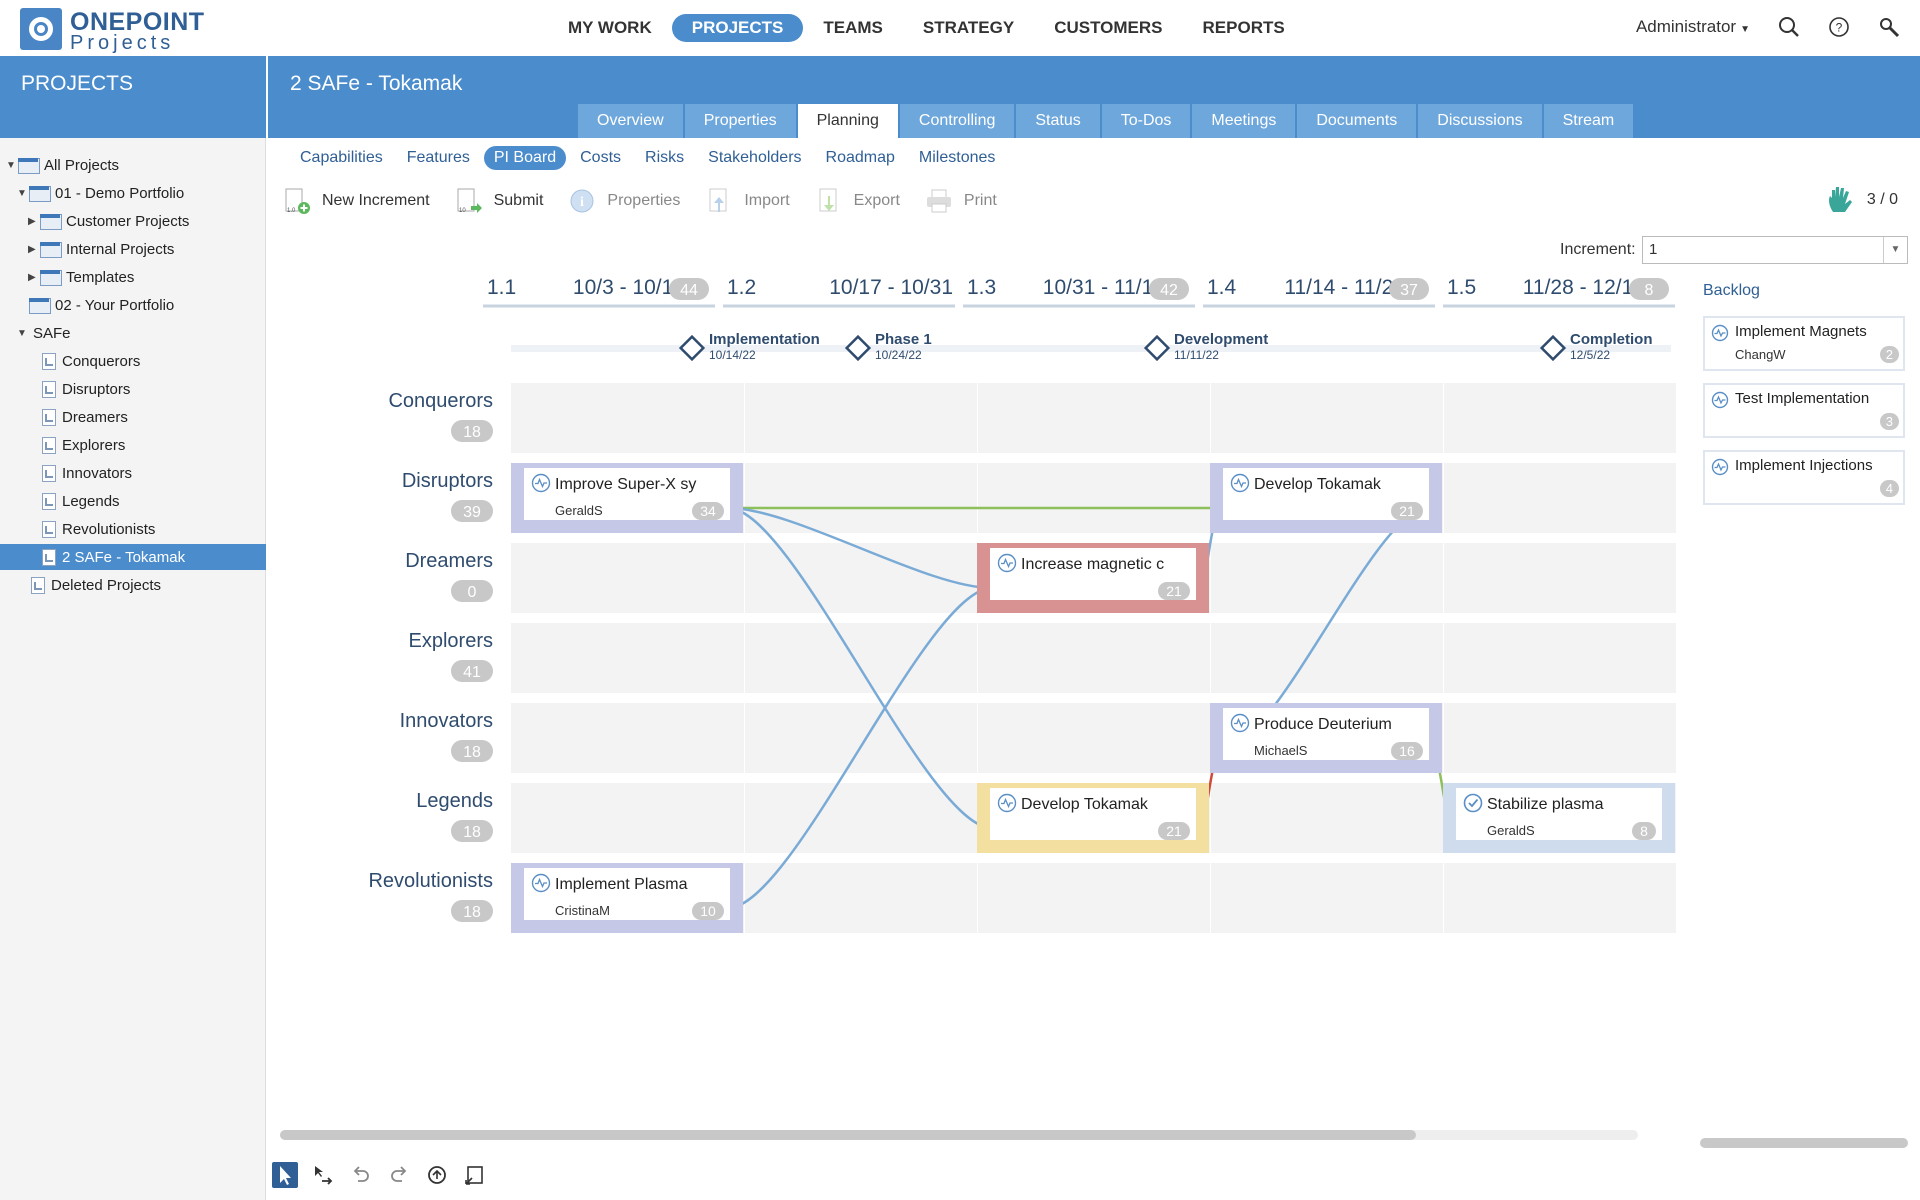 Image resolution: width=1920 pixels, height=1200 pixels. What do you see at coordinates (1559, 292) in the screenshot?
I see `sprint-header: 1.5 11/28 - 12/12 8` at bounding box center [1559, 292].